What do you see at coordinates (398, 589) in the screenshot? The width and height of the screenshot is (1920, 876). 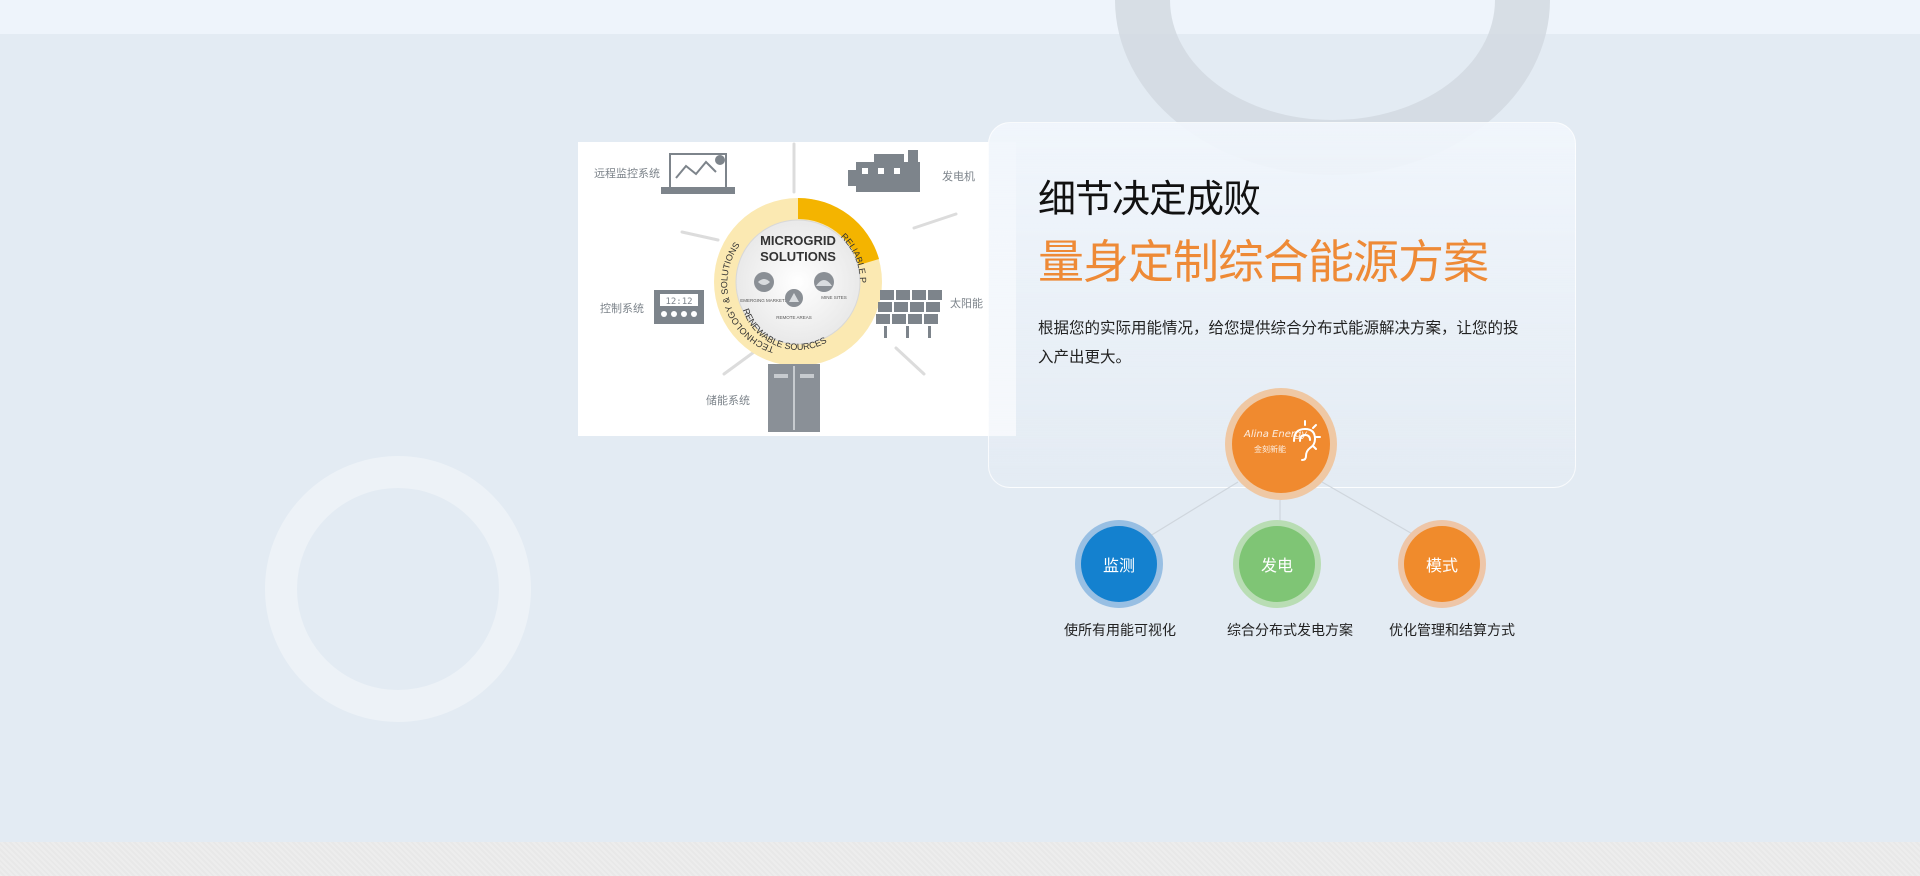 I see `decorative-ring-left` at bounding box center [398, 589].